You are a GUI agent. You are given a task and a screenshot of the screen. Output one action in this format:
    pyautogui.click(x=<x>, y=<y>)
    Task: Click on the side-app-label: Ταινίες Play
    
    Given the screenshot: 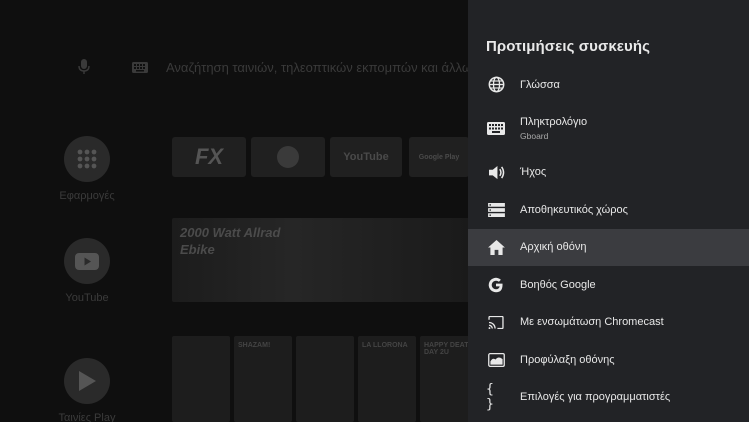 What is the action you would take?
    pyautogui.click(x=87, y=417)
    